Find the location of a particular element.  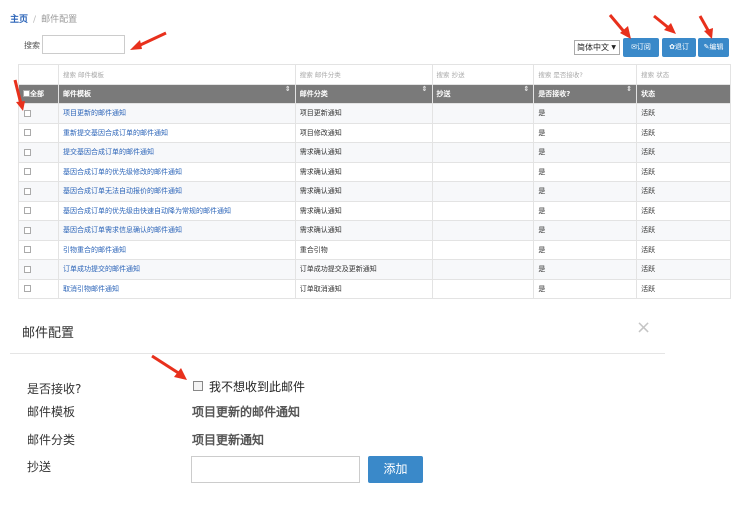

cell-template: 基因合成订单需求信息确认的邮件通知 is located at coordinates (176, 230).